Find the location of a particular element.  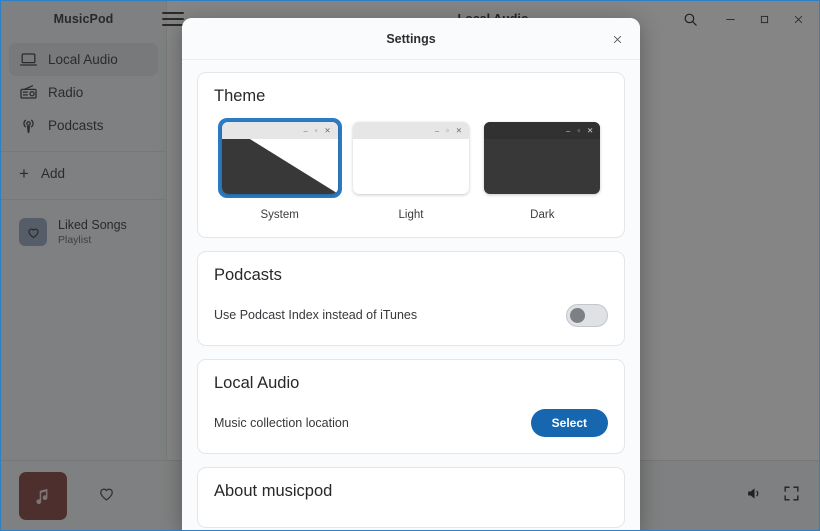

theme-label: System is located at coordinates (279, 215).